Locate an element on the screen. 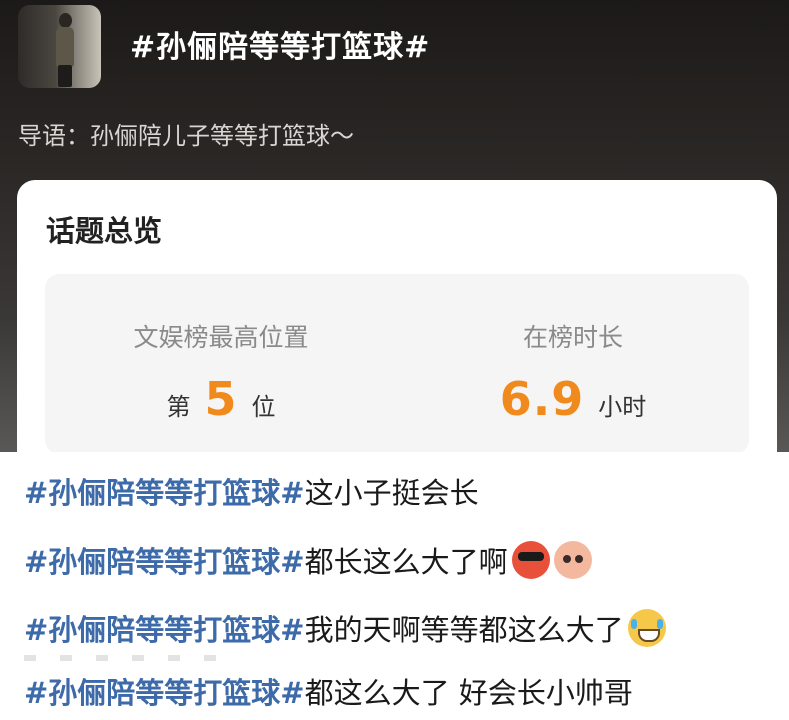 This screenshot has height=720, width=789. stat-suffix: 位 is located at coordinates (263, 407).